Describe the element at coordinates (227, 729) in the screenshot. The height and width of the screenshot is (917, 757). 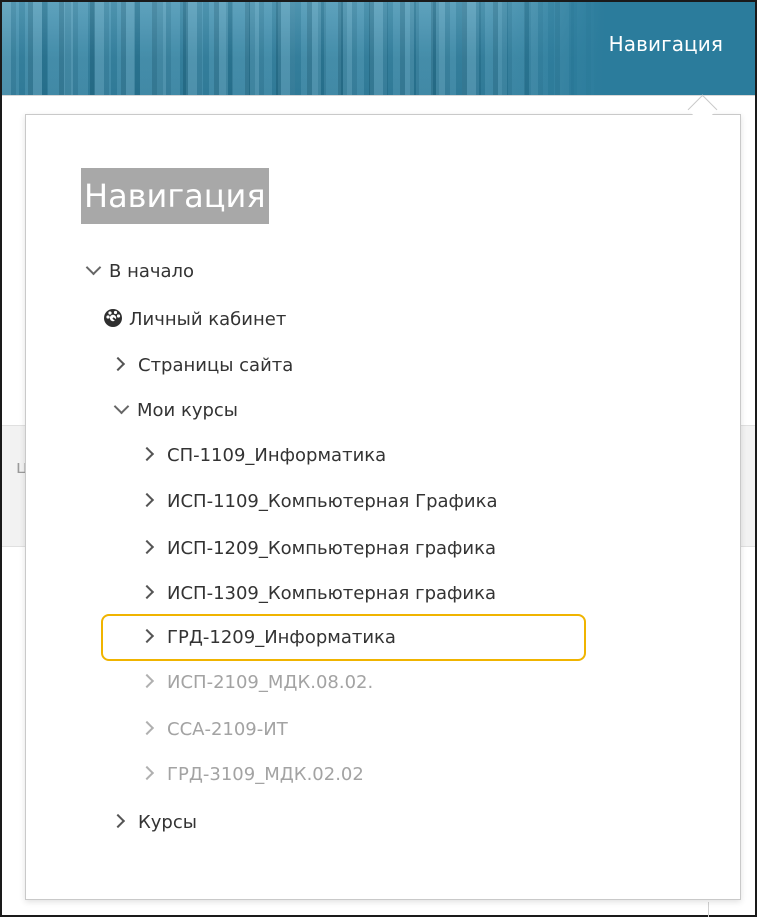
I see `course-label: ССА-2109-ИТ` at that location.